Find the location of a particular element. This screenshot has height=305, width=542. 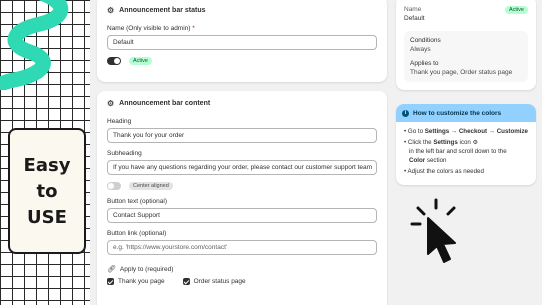

step1-settings: Settings is located at coordinates (437, 131).